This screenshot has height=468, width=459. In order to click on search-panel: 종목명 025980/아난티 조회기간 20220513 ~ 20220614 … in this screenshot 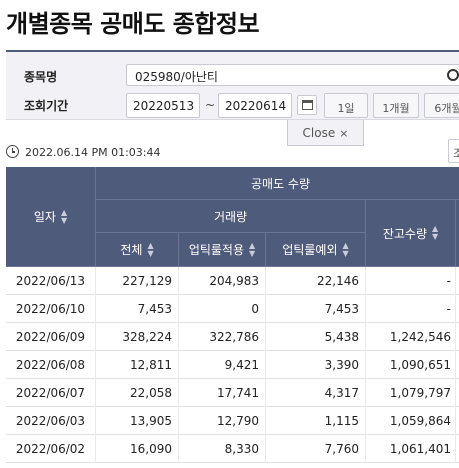, I will do `click(232, 85)`.